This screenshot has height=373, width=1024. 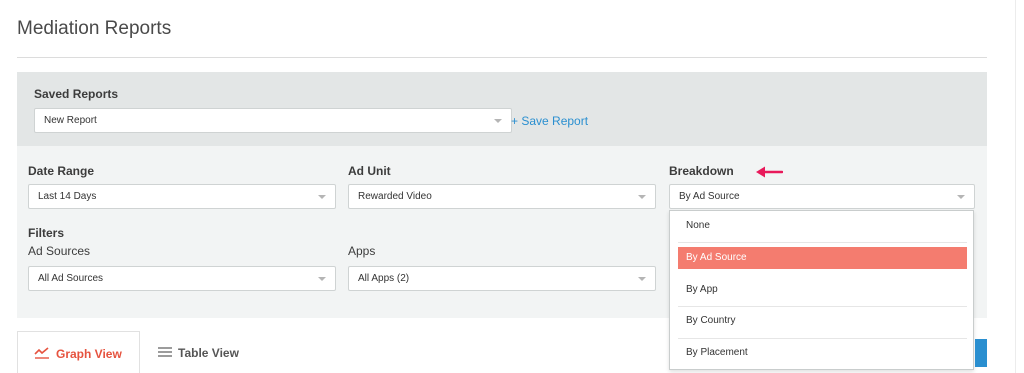 What do you see at coordinates (208, 353) in the screenshot?
I see `tab-table-view-label: Table View` at bounding box center [208, 353].